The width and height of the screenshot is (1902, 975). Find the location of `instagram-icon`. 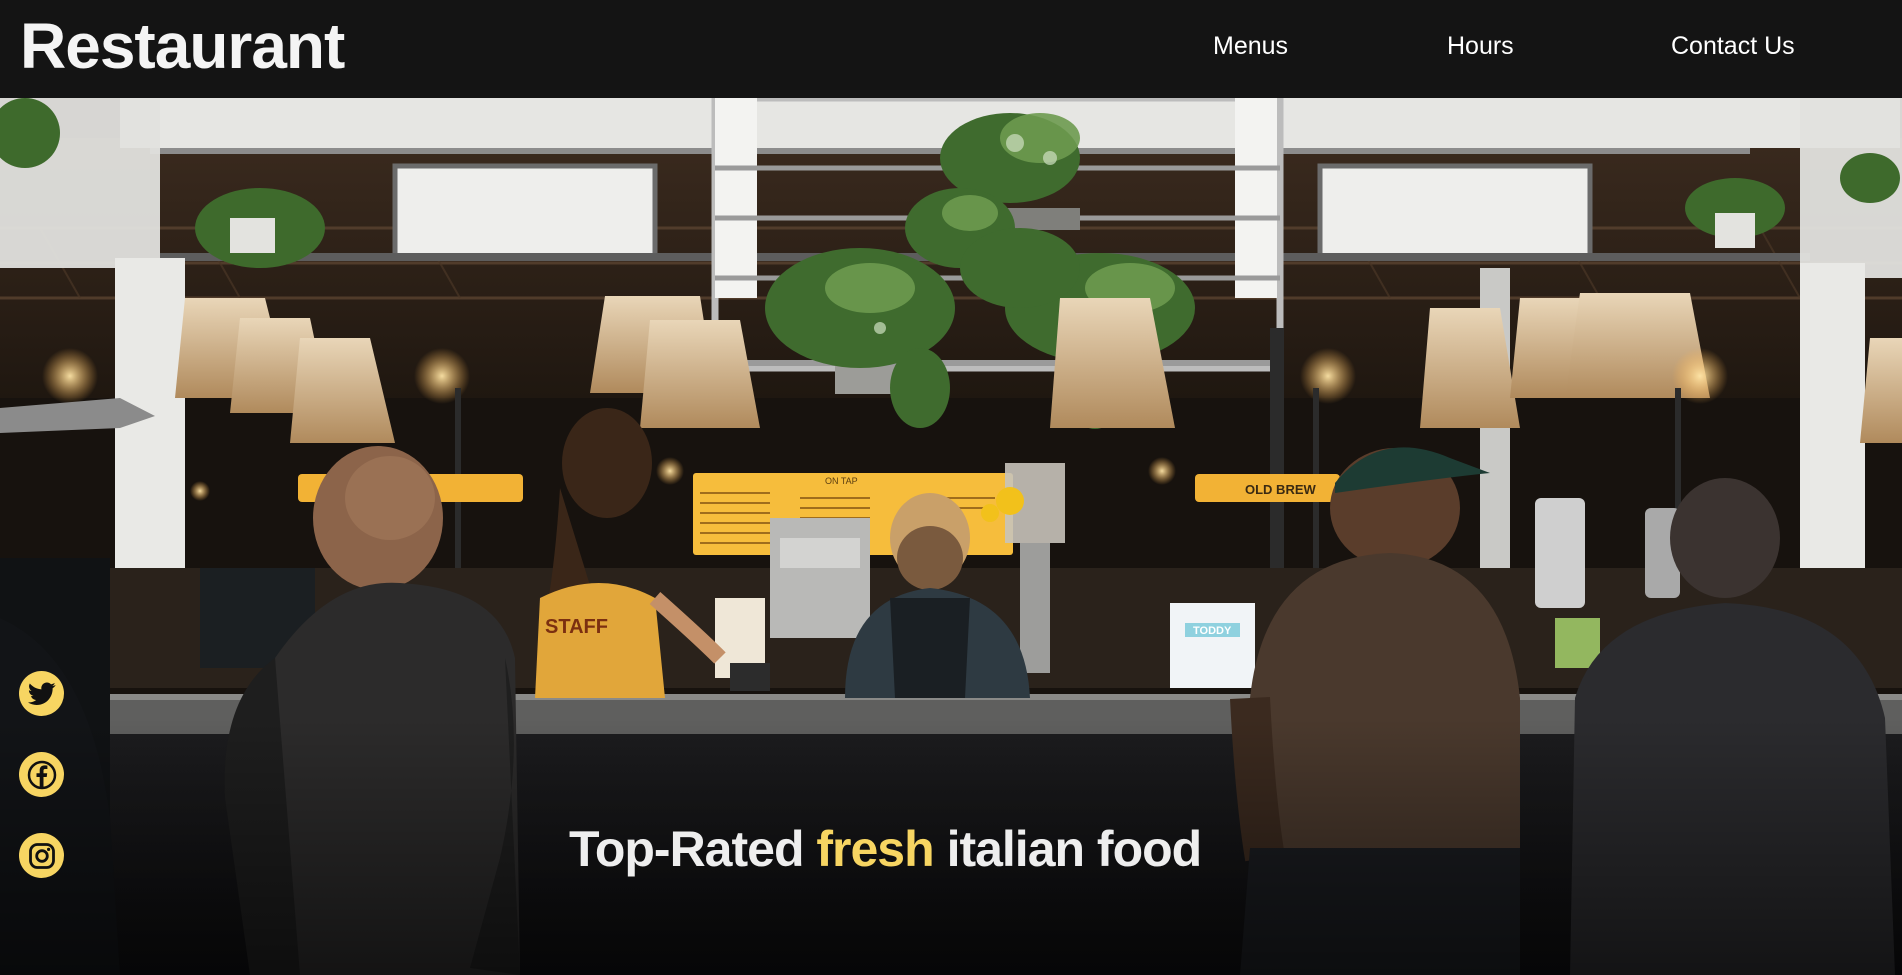

instagram-icon is located at coordinates (41, 855).